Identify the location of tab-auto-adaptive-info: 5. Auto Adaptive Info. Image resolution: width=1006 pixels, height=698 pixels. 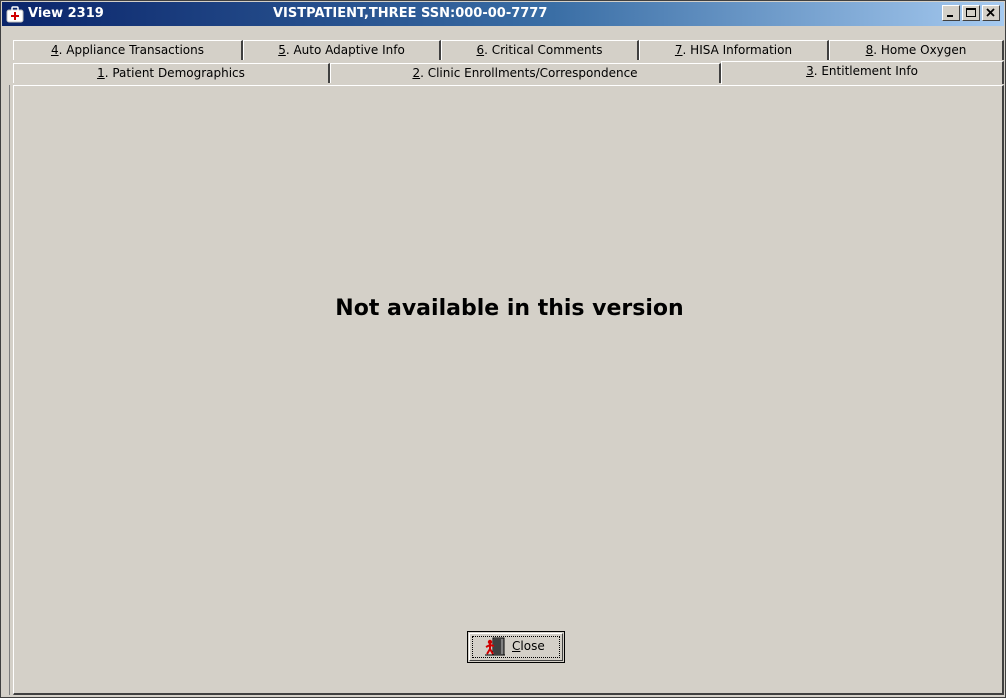
(342, 50).